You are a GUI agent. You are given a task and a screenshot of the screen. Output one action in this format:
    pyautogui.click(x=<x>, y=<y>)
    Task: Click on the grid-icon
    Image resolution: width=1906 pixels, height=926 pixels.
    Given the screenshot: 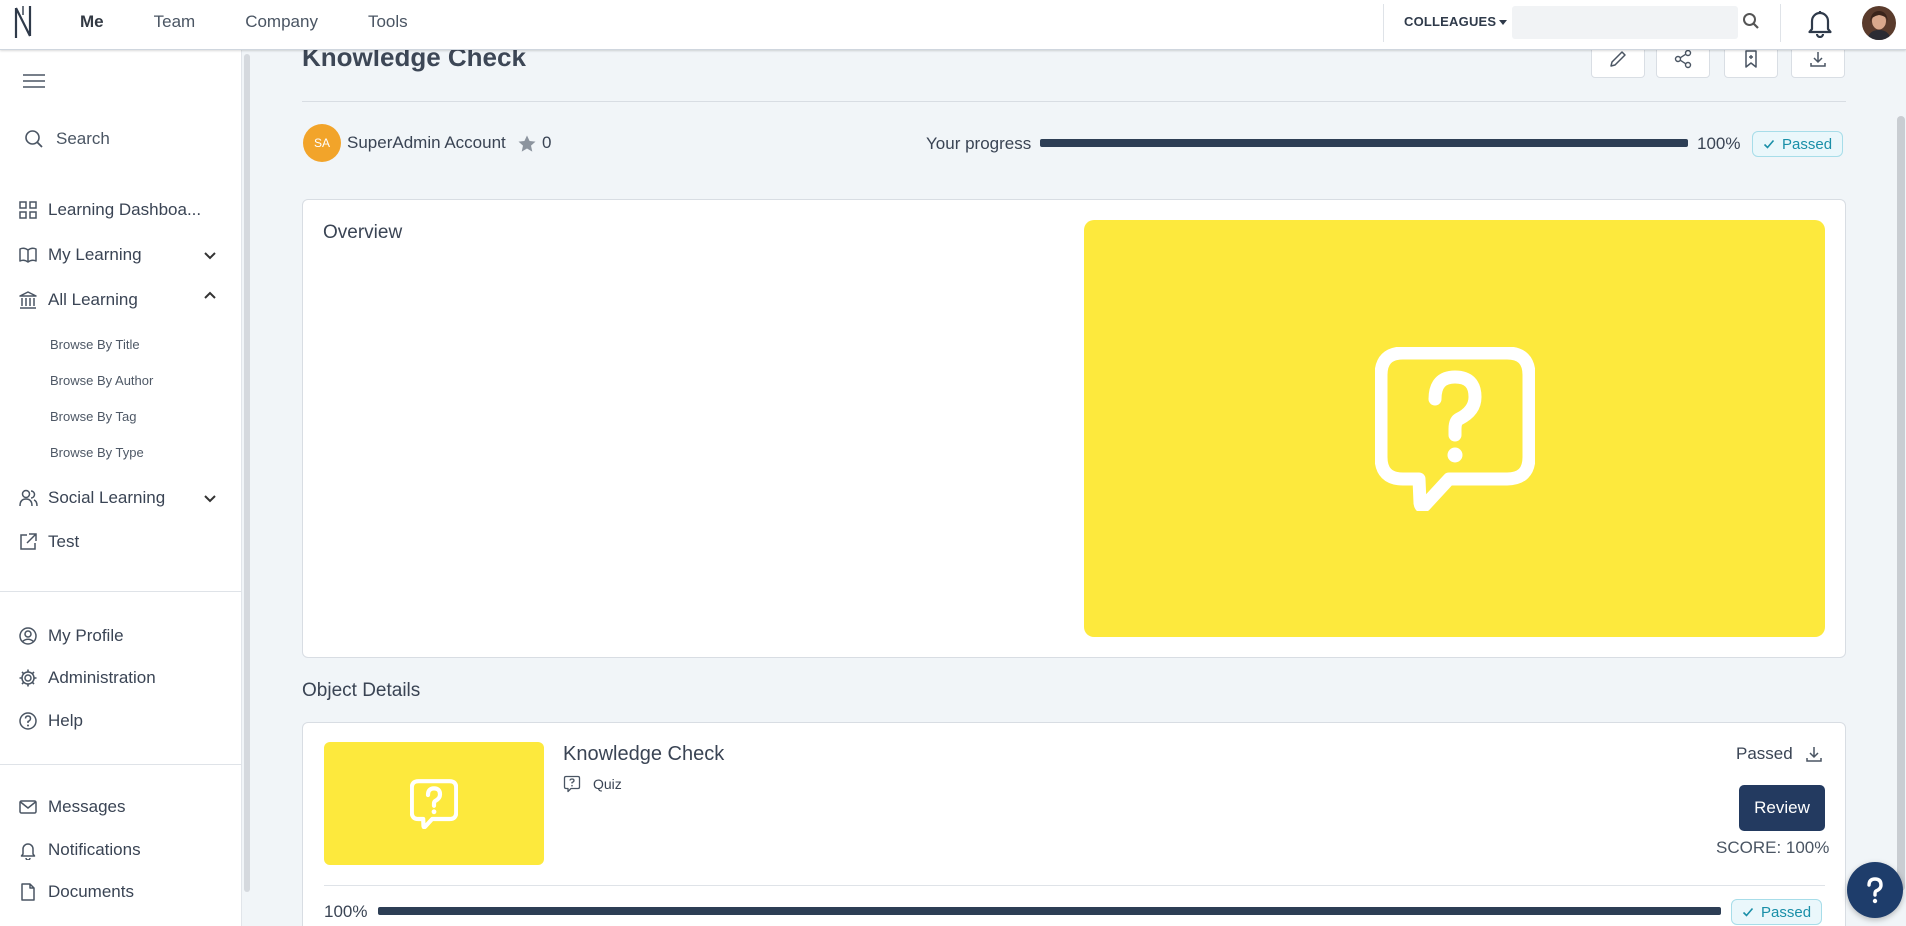 What is the action you would take?
    pyautogui.click(x=28, y=210)
    